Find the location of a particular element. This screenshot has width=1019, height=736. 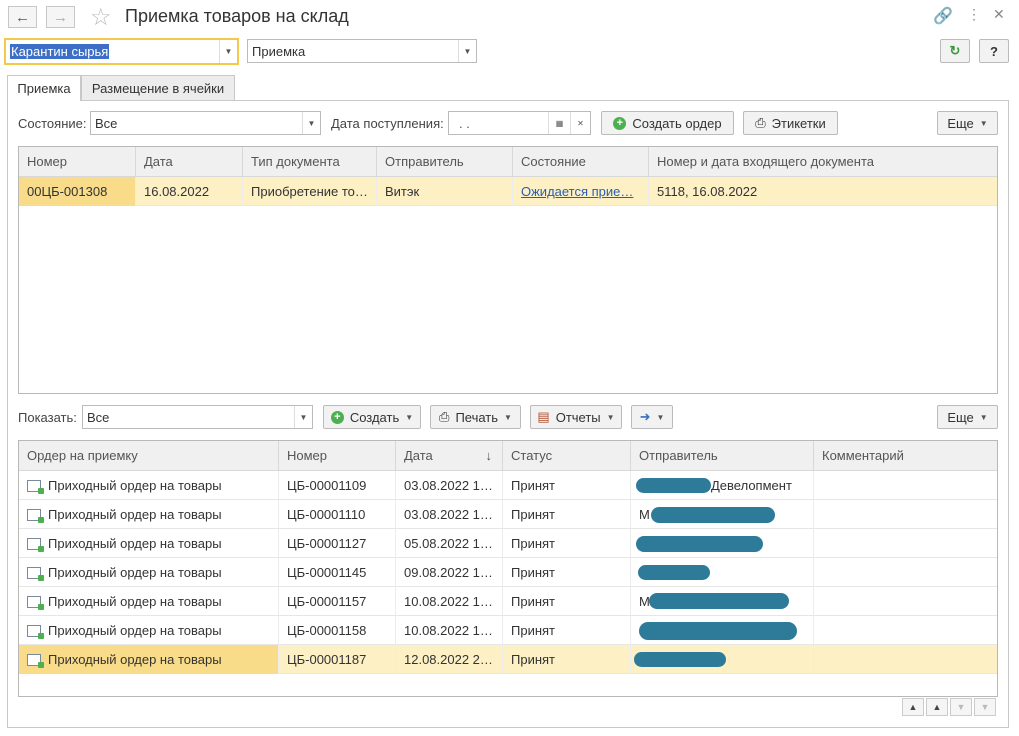

column-header: Номер и дата входящего документа is located at coordinates (823, 162).